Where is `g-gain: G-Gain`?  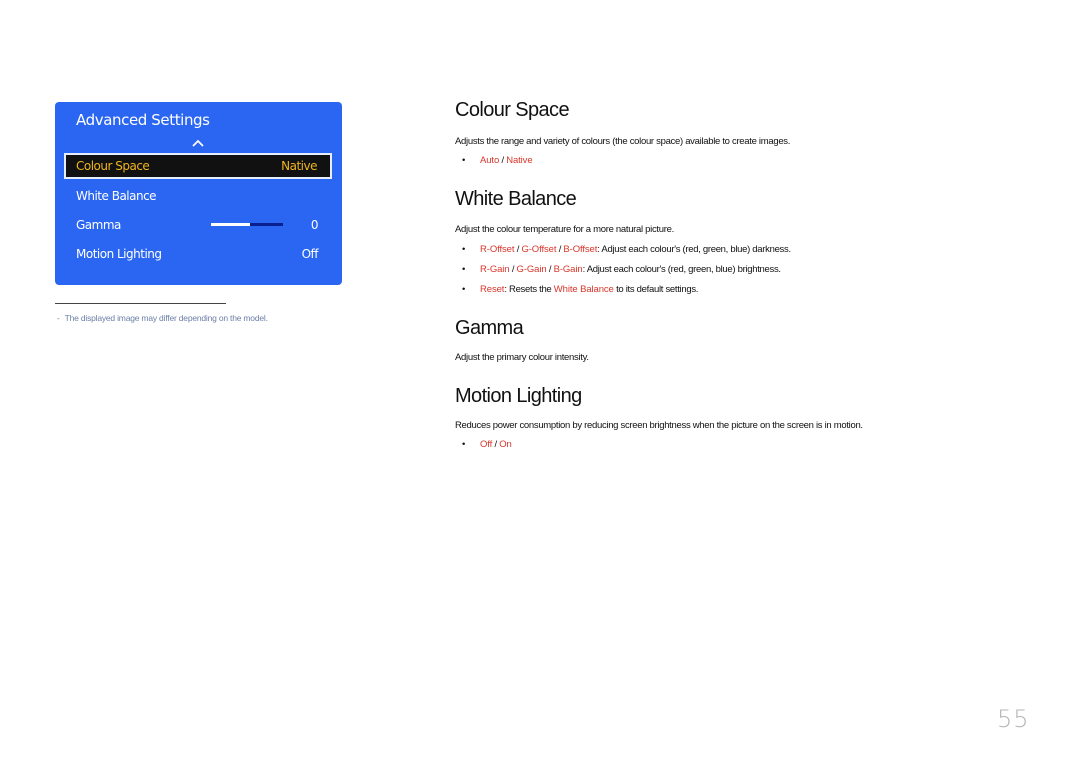 g-gain: G-Gain is located at coordinates (531, 269).